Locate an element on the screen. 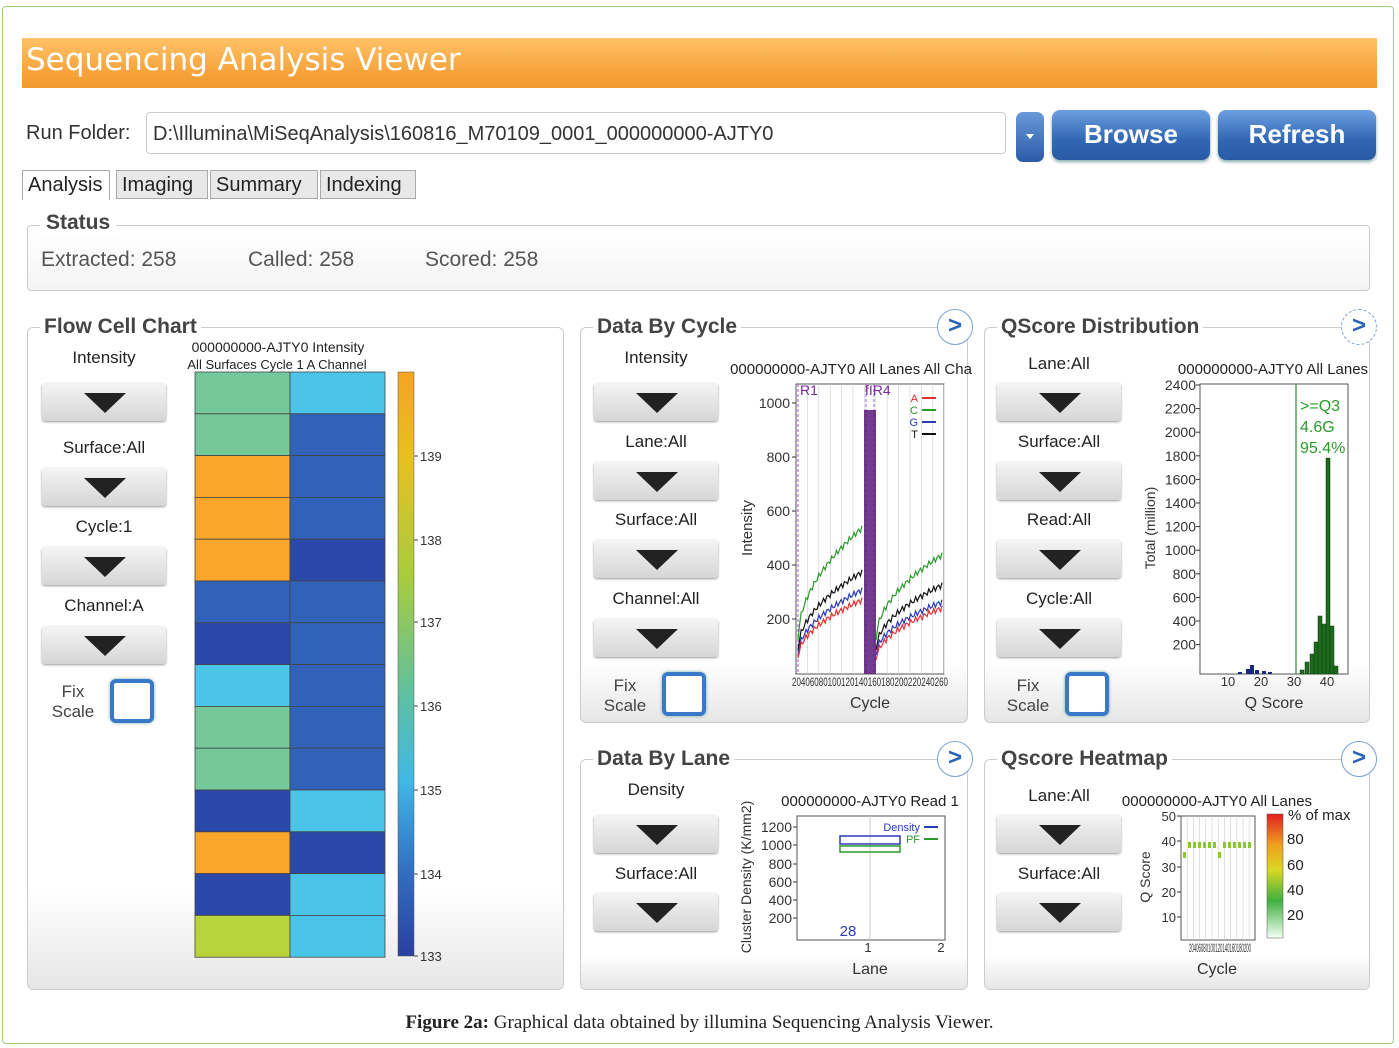 The image size is (1399, 1048). flowcell-grid is located at coordinates (290, 664).